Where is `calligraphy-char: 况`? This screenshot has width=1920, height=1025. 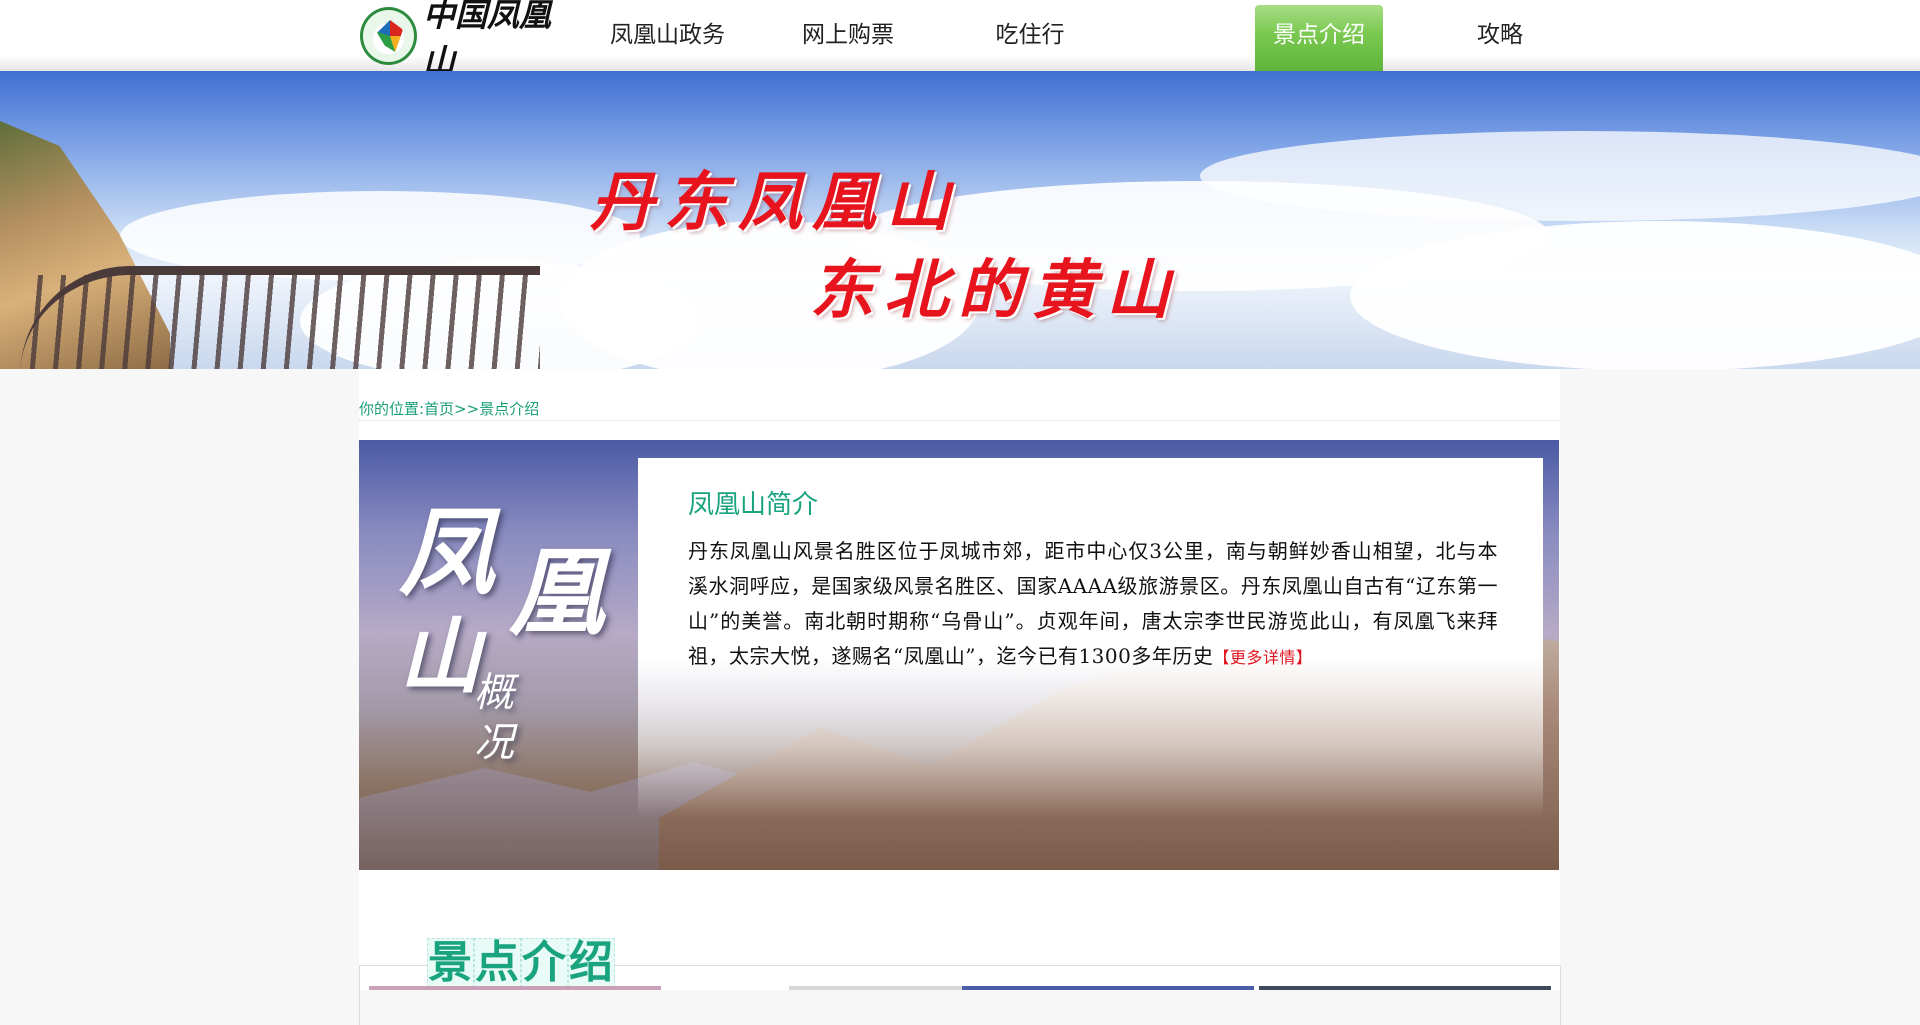 calligraphy-char: 况 is located at coordinates (494, 743).